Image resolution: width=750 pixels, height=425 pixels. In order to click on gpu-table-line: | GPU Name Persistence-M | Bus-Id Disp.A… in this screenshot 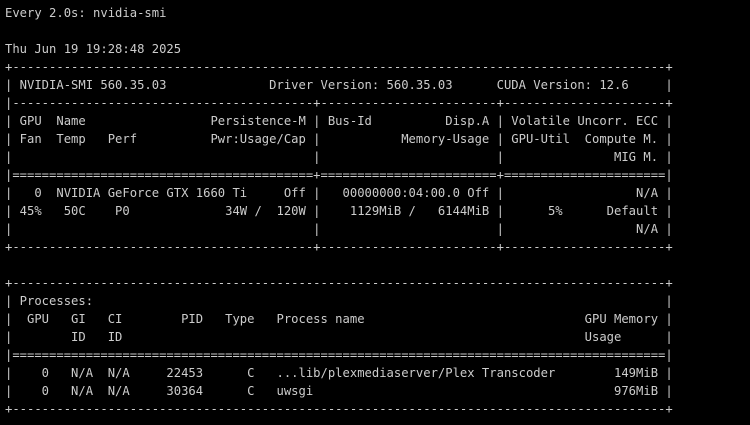, I will do `click(339, 121)`.